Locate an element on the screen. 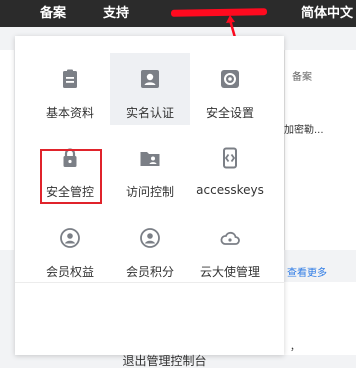 The image size is (356, 368). background-comma: ， is located at coordinates (295, 347).